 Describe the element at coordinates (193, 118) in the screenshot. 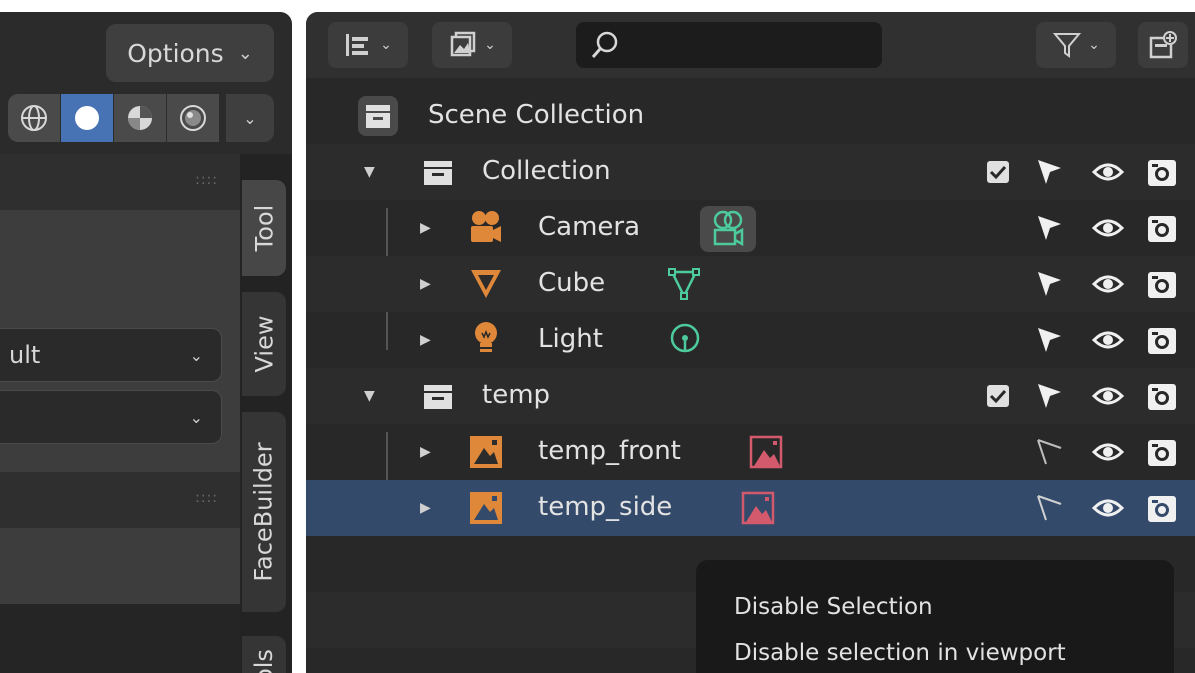

I see `rendered-shading-button` at that location.